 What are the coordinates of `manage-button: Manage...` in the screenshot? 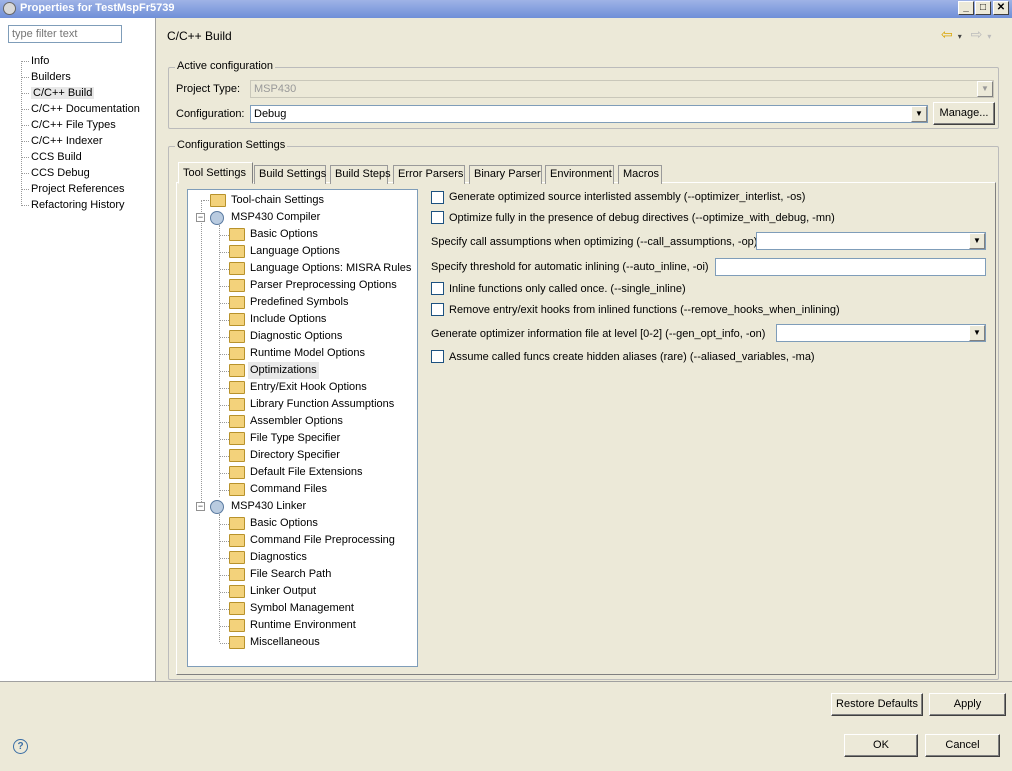 It's located at (964, 113).